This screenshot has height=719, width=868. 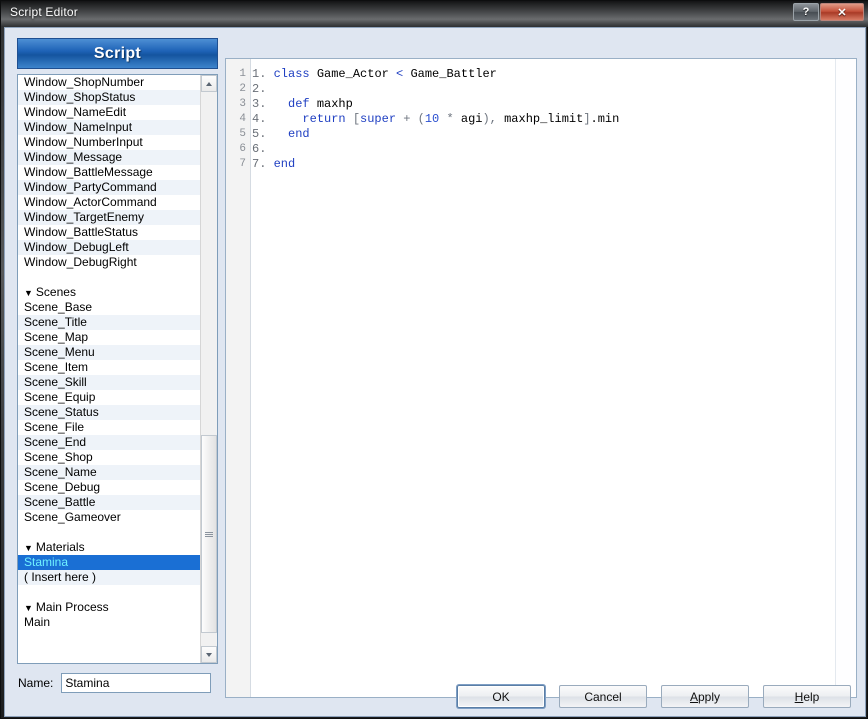 What do you see at coordinates (109, 517) in the screenshot?
I see `list-item: Scene_Gameover` at bounding box center [109, 517].